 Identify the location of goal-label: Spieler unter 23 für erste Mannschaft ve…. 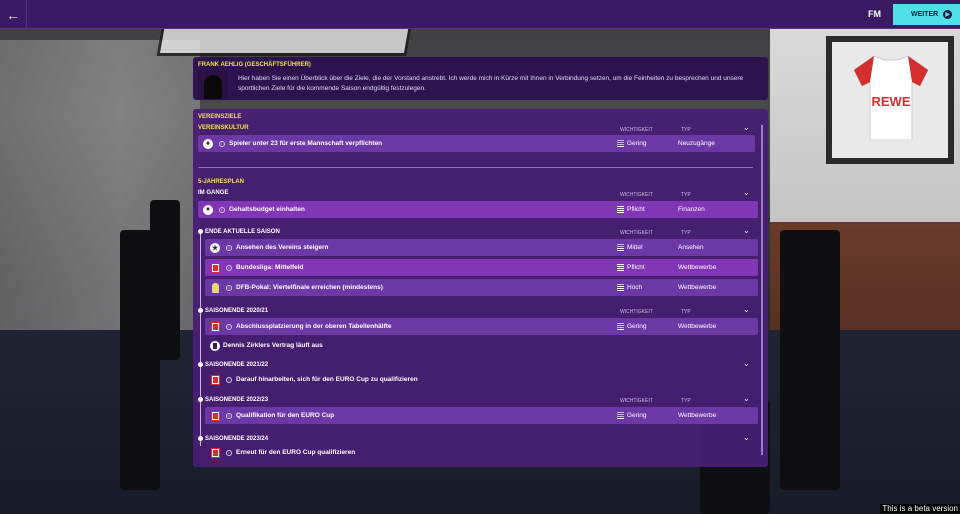
(306, 143).